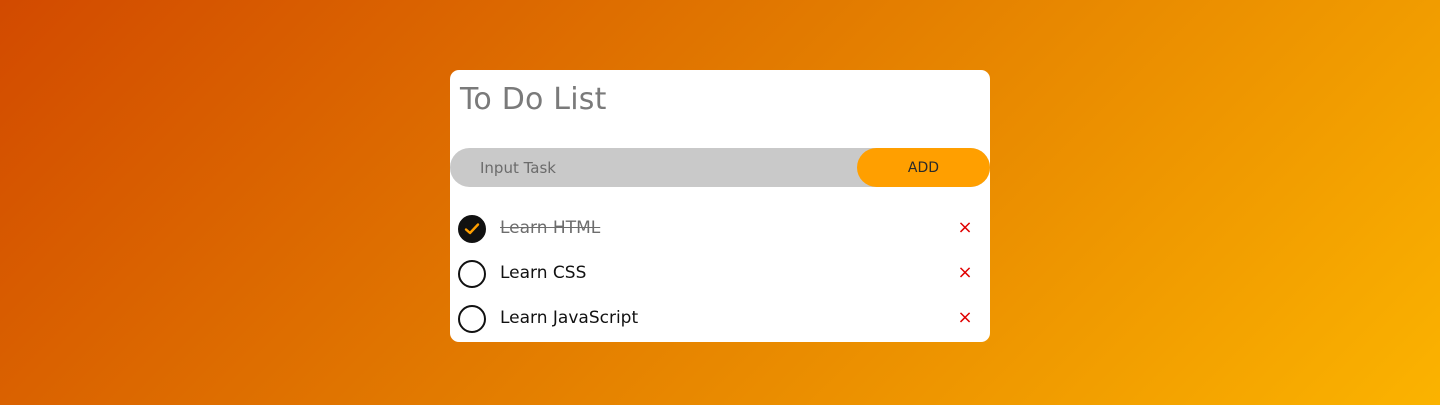 The image size is (1440, 405). Describe the element at coordinates (533, 99) in the screenshot. I see `page-title: To Do List` at that location.